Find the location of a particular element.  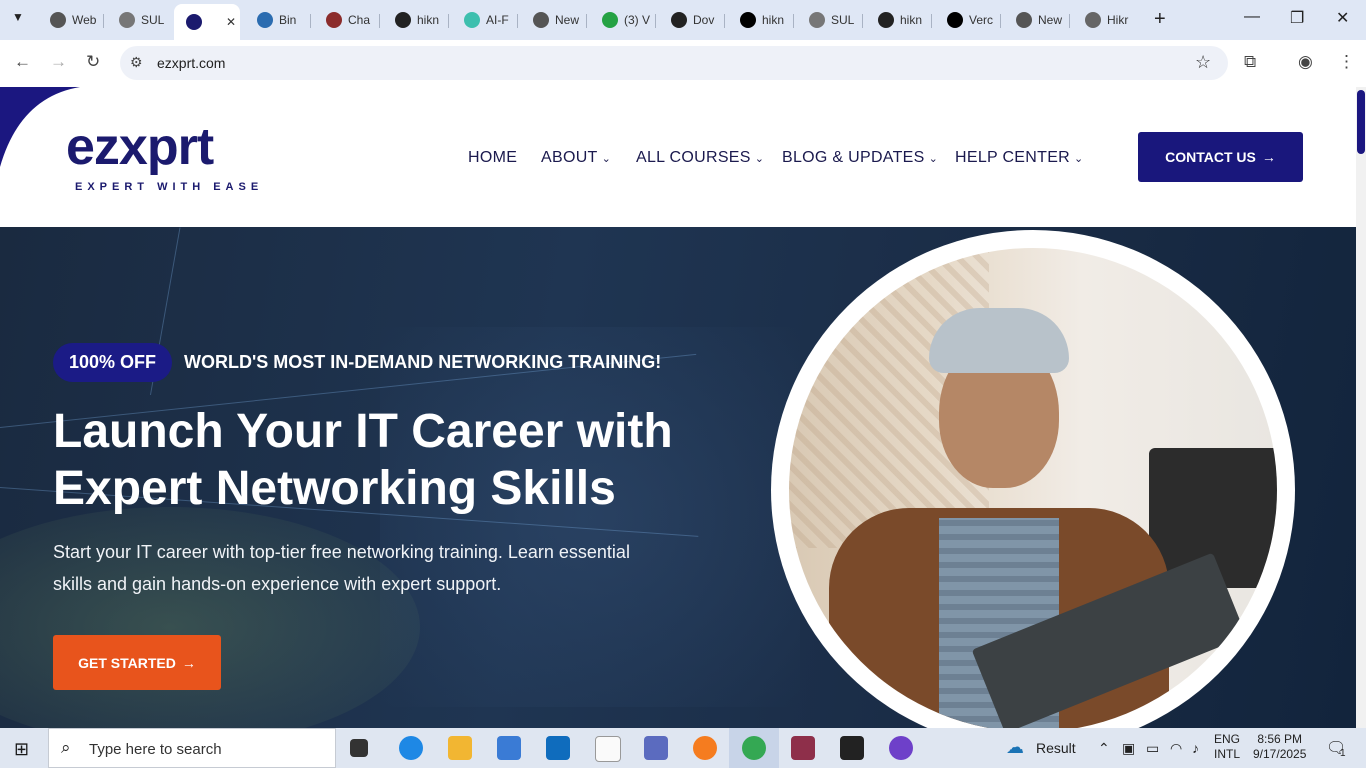

tab-title: Hikr is located at coordinates (1118, 20).